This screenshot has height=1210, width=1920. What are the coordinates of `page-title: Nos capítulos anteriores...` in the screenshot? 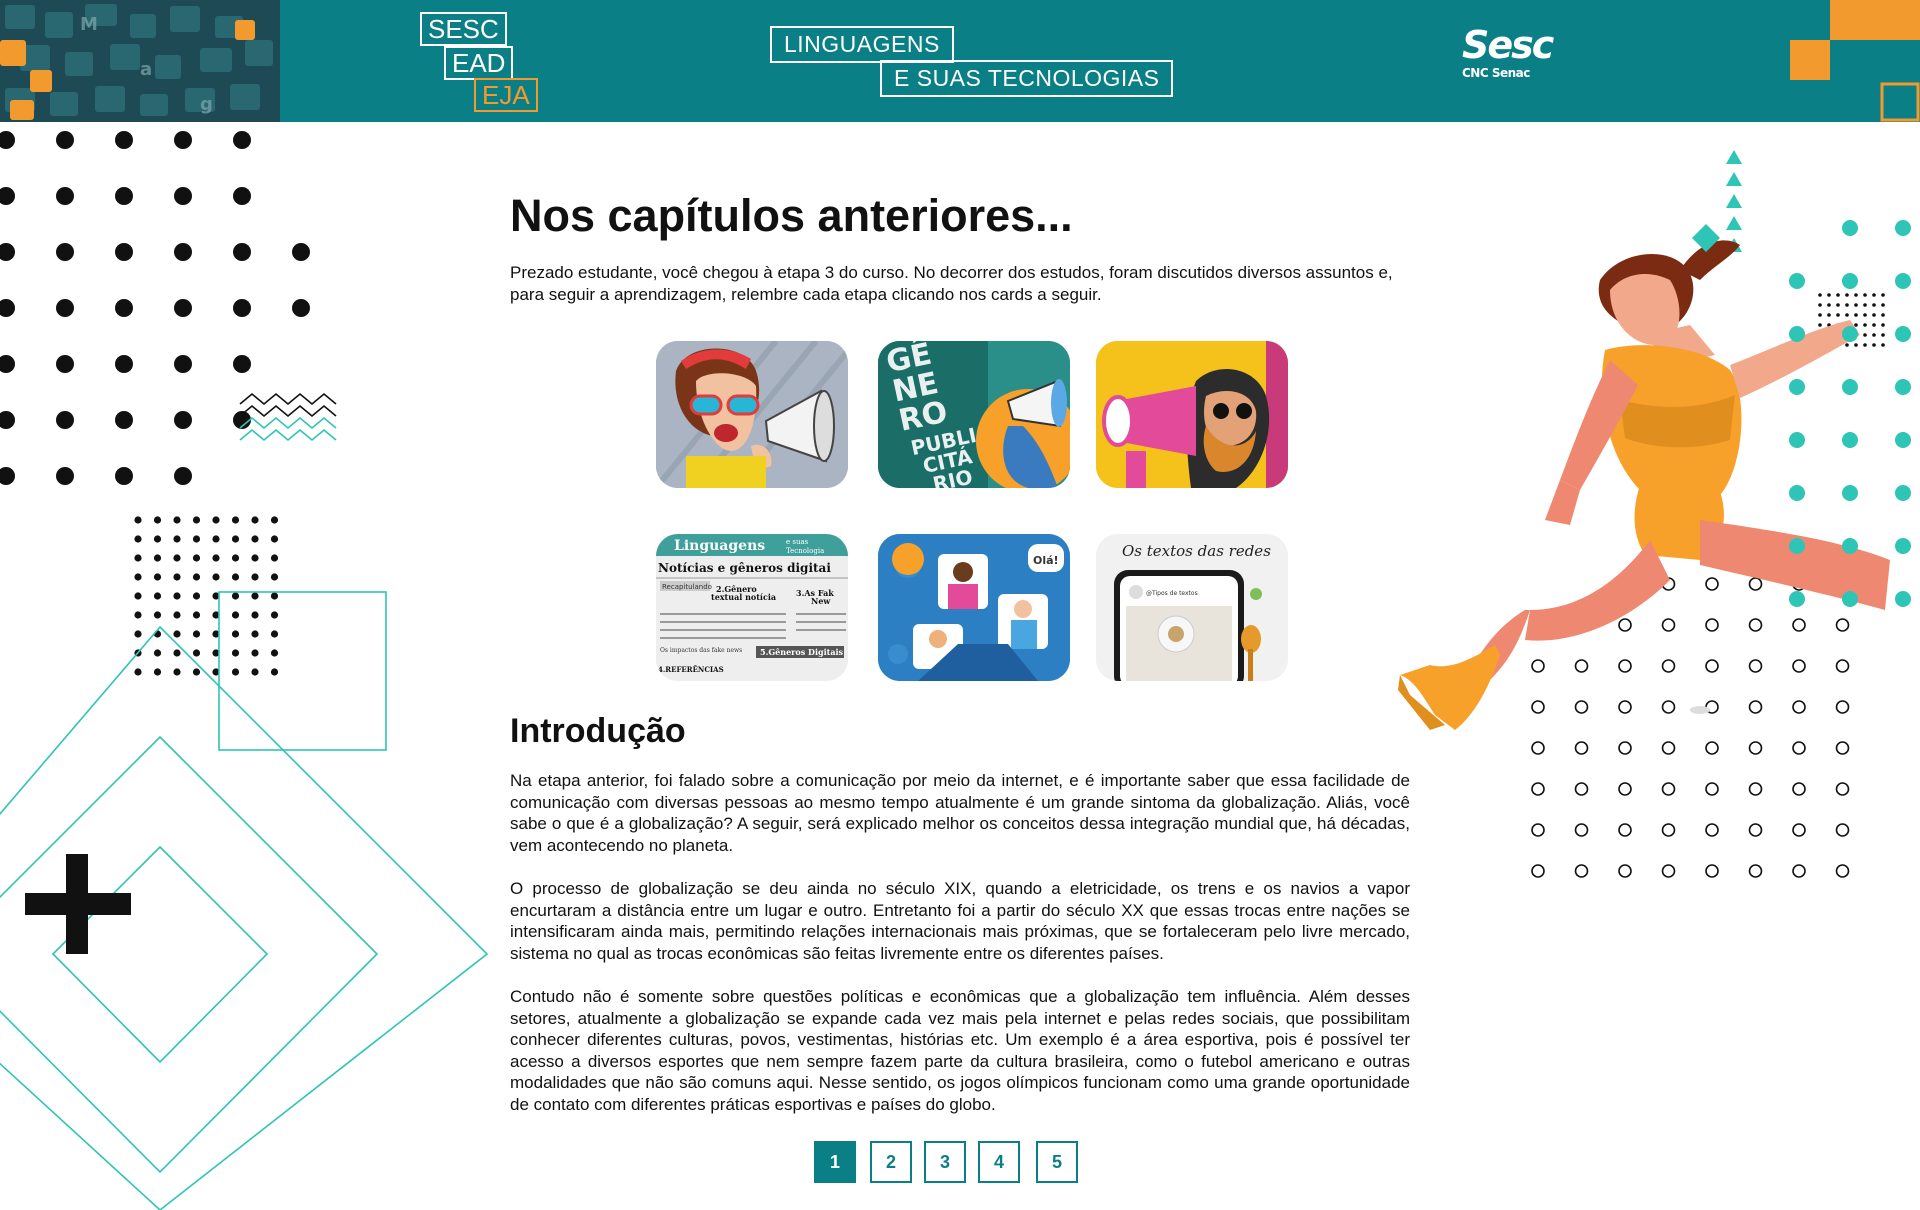 It's located at (791, 215).